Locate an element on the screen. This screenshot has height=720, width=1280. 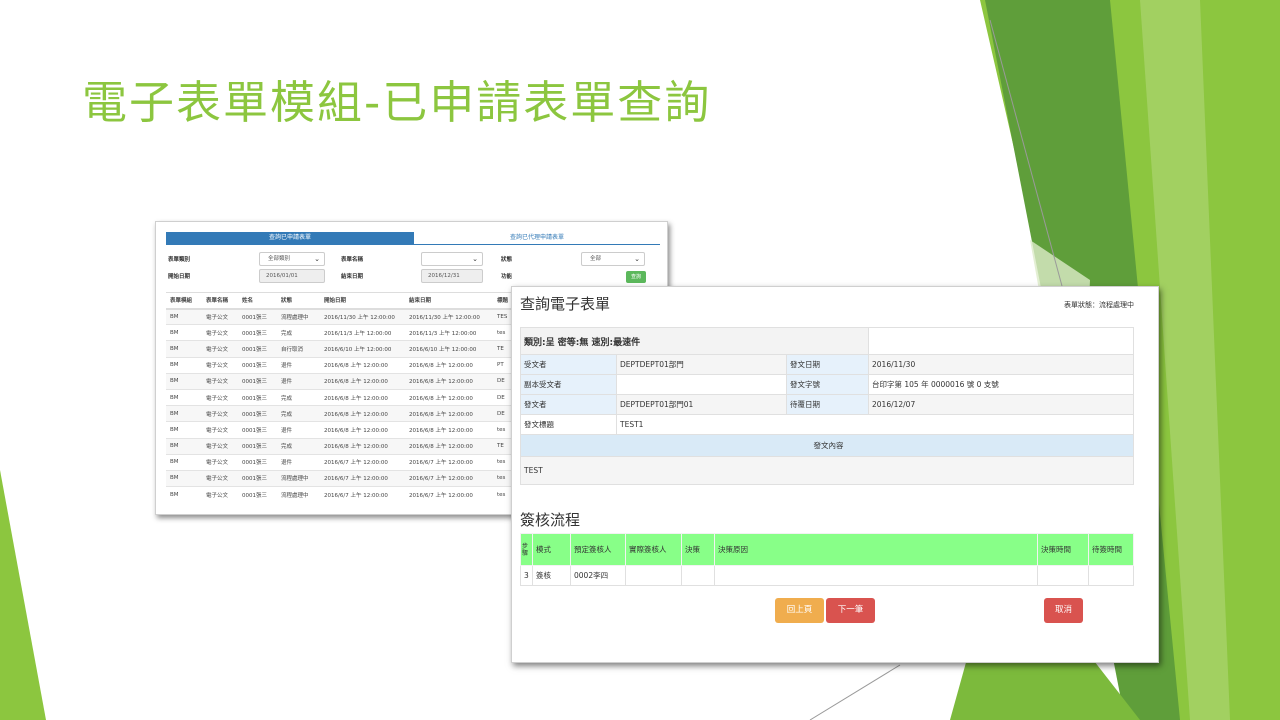
form-name-label: 表單名稱 is located at coordinates (352, 260).